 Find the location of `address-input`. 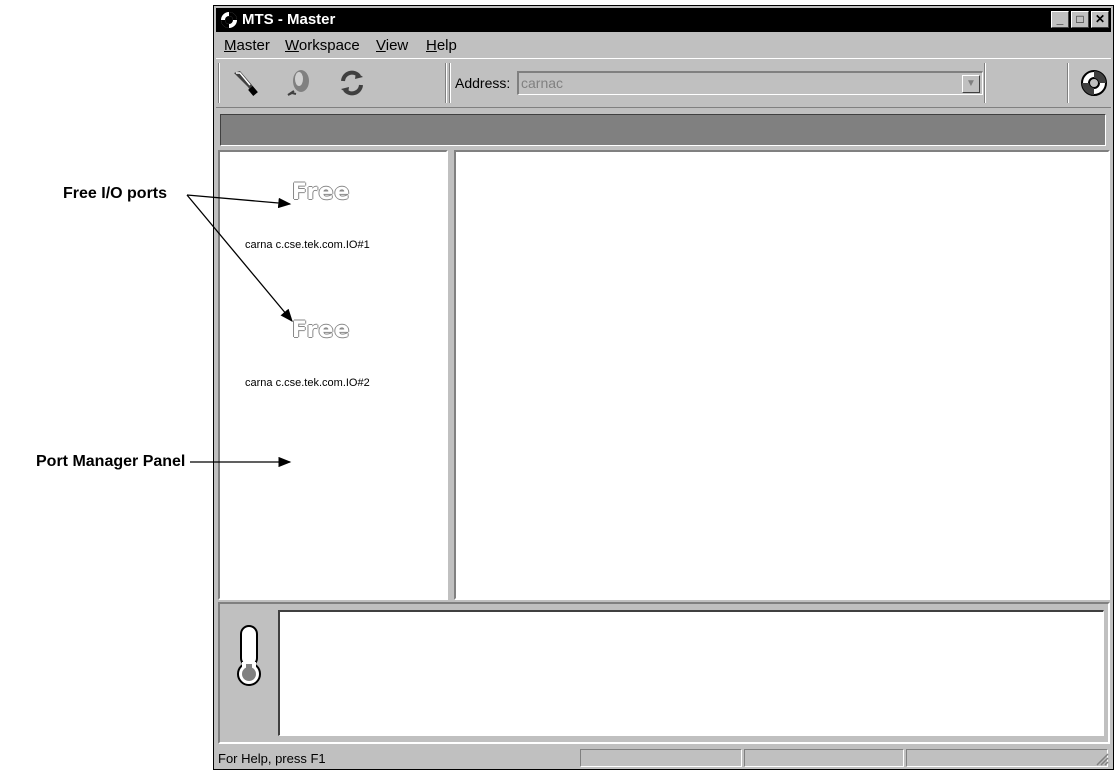

address-input is located at coordinates (721, 83).